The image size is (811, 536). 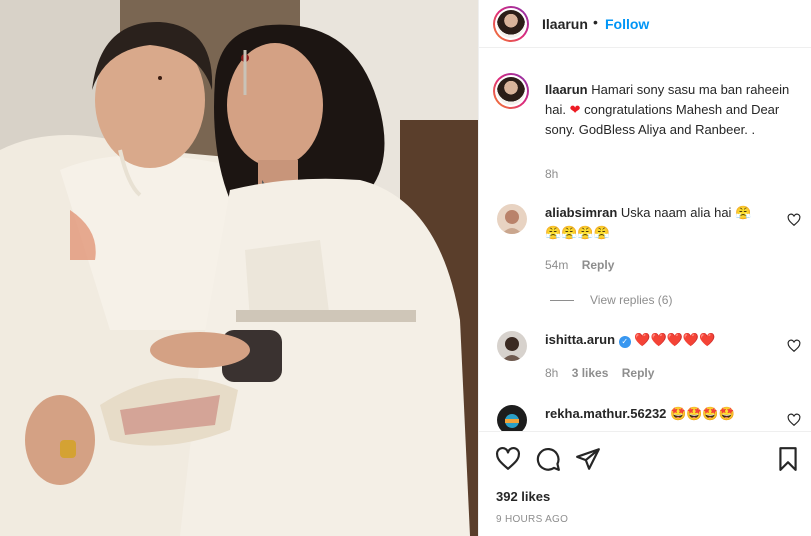 I want to click on speech-bubble-icon, so click(x=548, y=459).